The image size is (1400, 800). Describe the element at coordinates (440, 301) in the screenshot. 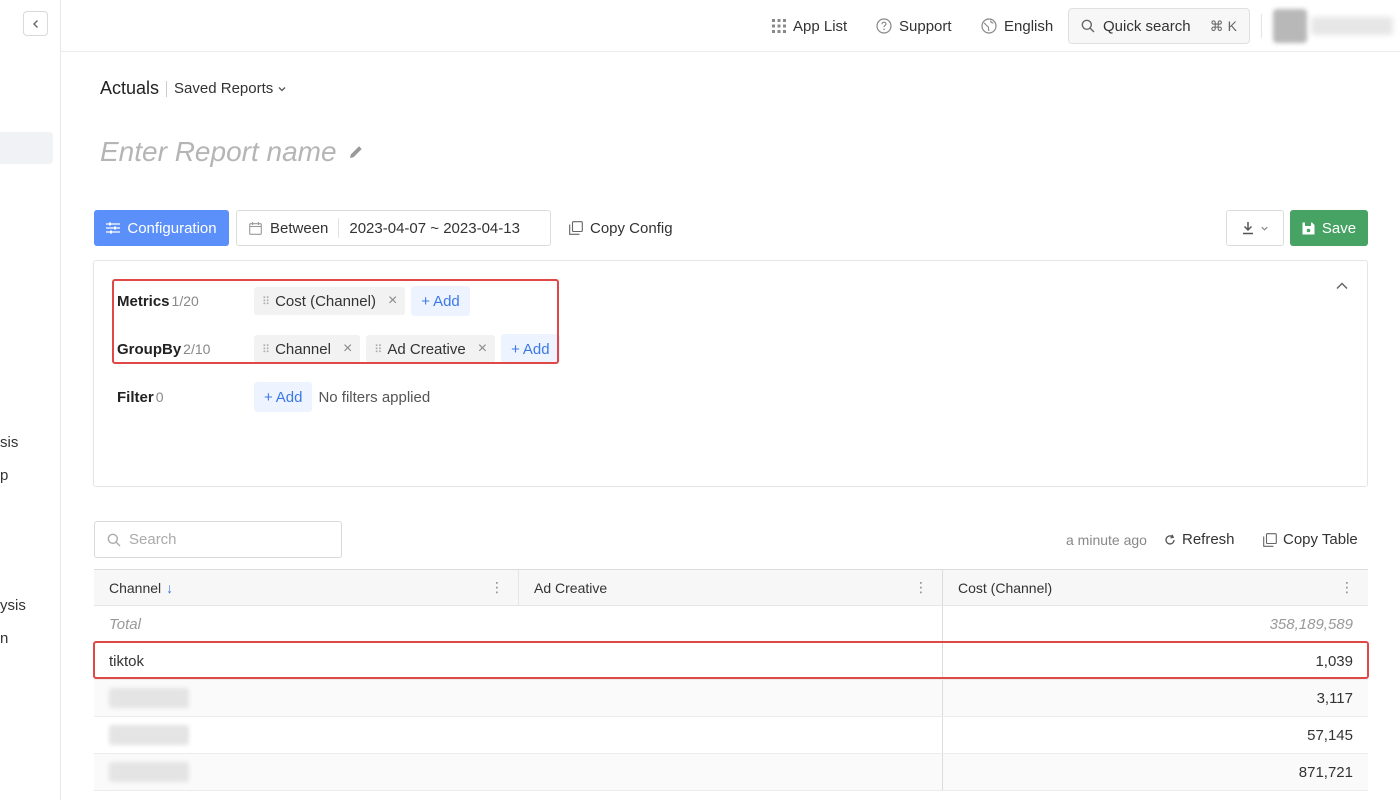

I see `add-metric-button: + Add` at that location.